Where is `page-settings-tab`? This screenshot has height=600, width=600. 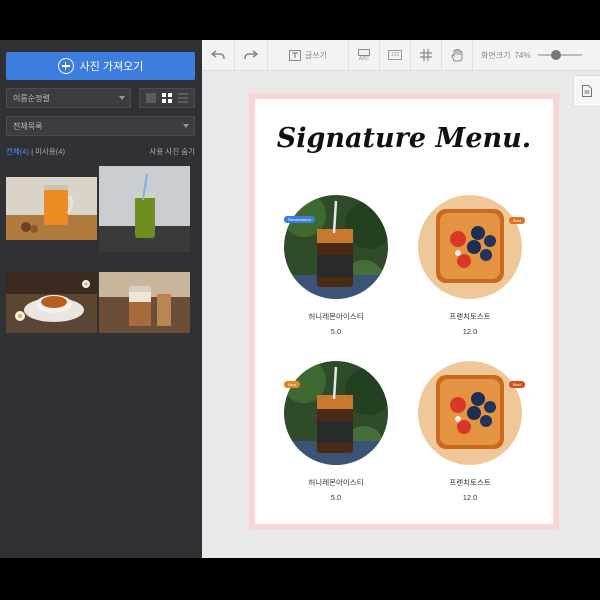
page-settings-tab is located at coordinates (586, 91).